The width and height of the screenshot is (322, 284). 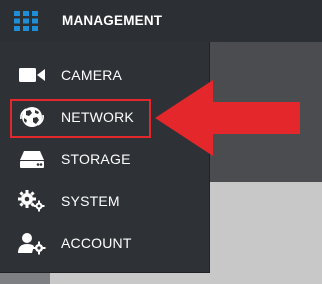 I want to click on red-arrow-icon, so click(x=227, y=118).